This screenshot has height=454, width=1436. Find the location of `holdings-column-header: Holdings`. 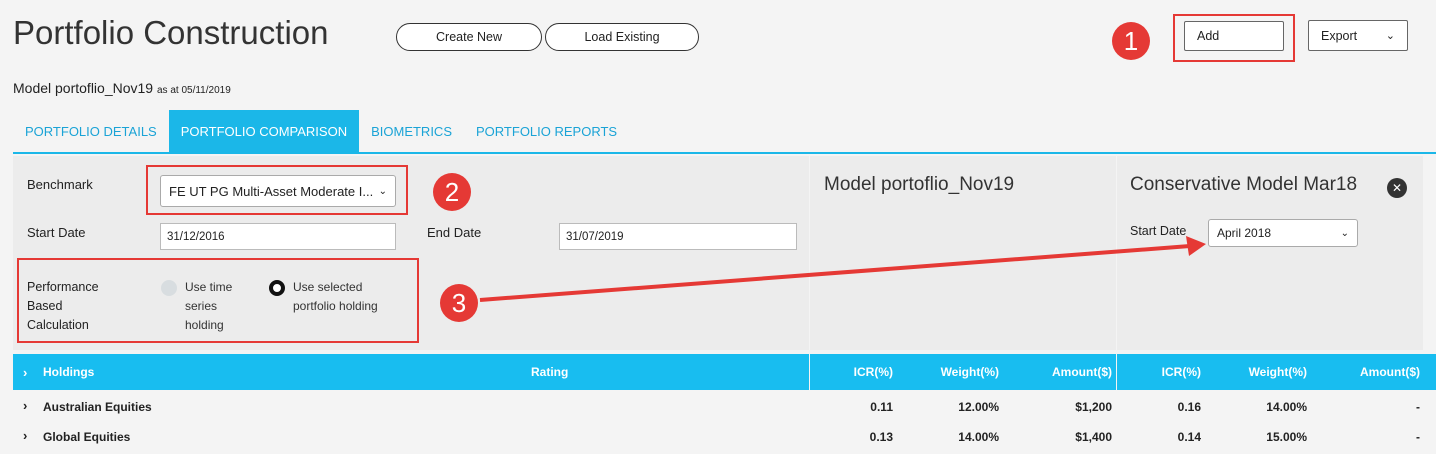

holdings-column-header: Holdings is located at coordinates (69, 372).